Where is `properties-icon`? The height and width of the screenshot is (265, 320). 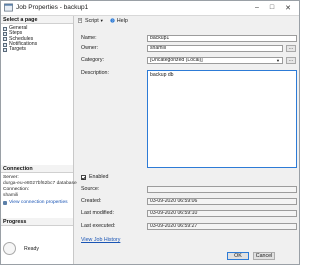
properties-icon is located at coordinates (5, 203).